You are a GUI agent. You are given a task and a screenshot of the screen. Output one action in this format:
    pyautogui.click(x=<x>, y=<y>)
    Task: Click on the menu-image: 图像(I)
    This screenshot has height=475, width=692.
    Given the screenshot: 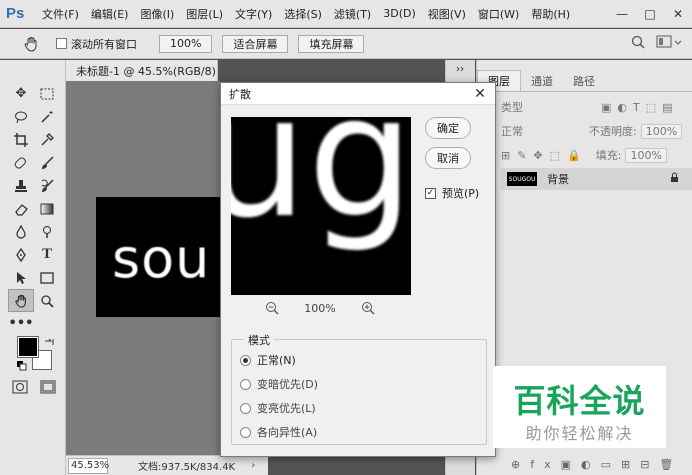 What is the action you would take?
    pyautogui.click(x=157, y=14)
    